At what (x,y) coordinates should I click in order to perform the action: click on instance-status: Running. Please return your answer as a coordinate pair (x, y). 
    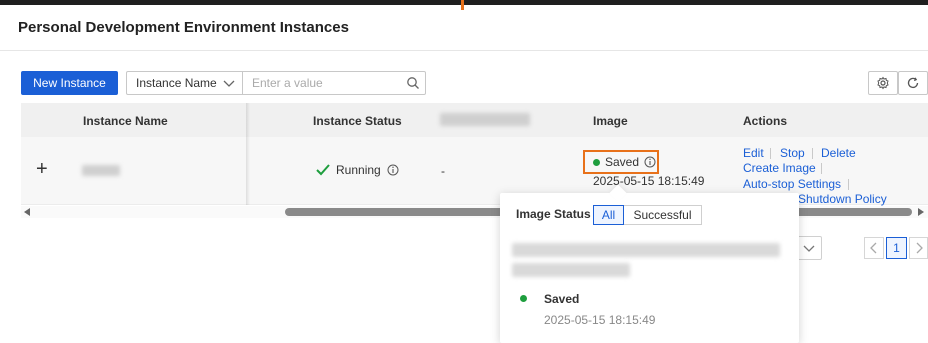
    Looking at the image, I should click on (357, 170).